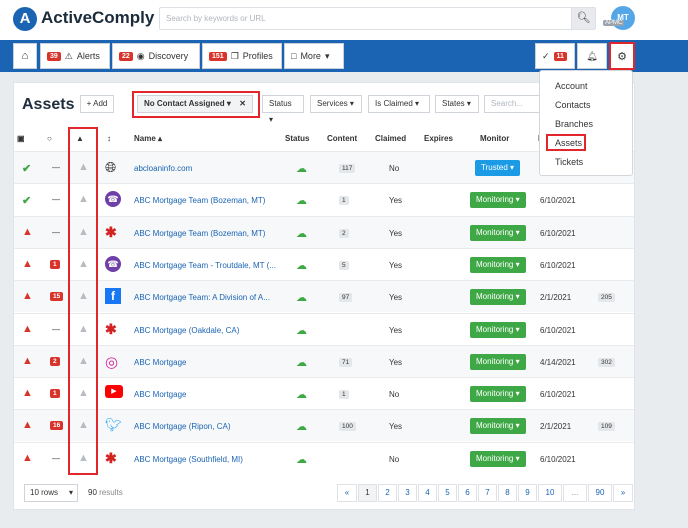 The width and height of the screenshot is (688, 528). What do you see at coordinates (367, 493) in the screenshot?
I see `pagination-page: 1` at bounding box center [367, 493].